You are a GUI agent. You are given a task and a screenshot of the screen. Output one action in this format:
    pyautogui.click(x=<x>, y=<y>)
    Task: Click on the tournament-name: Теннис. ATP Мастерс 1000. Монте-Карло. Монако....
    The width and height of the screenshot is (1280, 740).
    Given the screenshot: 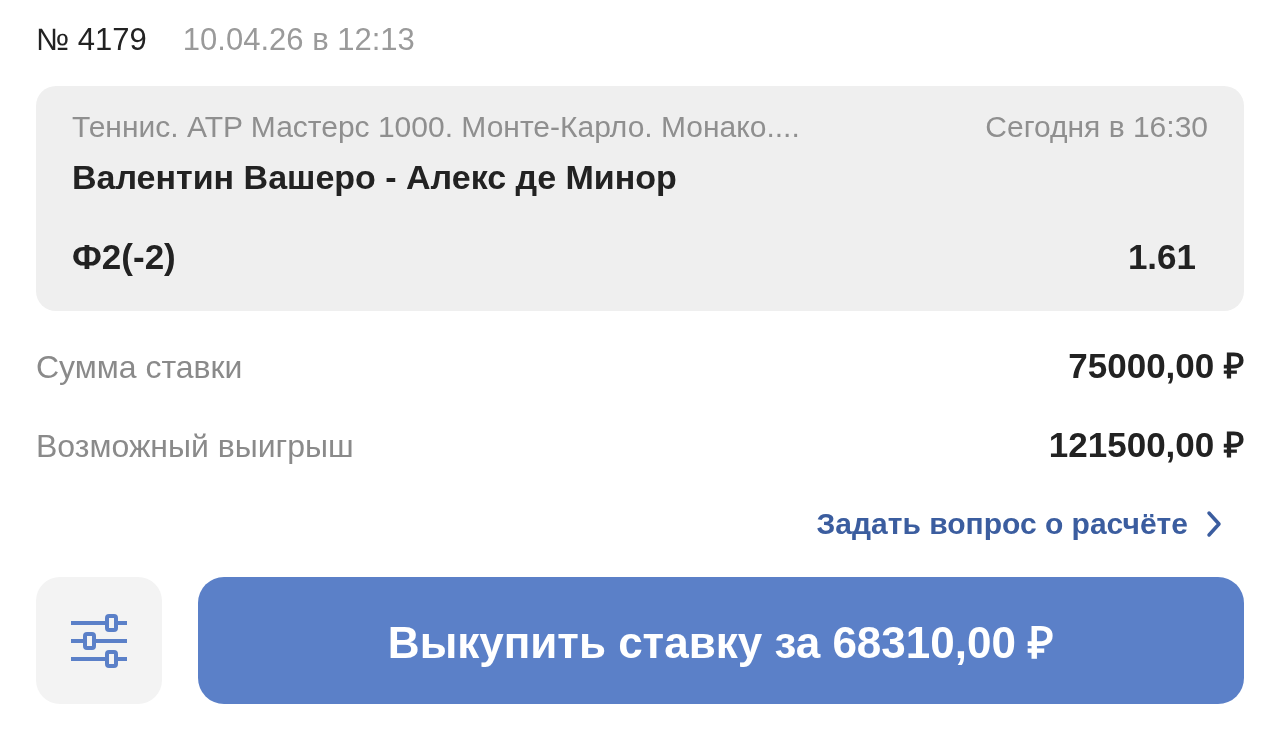 What is the action you would take?
    pyautogui.click(x=436, y=127)
    